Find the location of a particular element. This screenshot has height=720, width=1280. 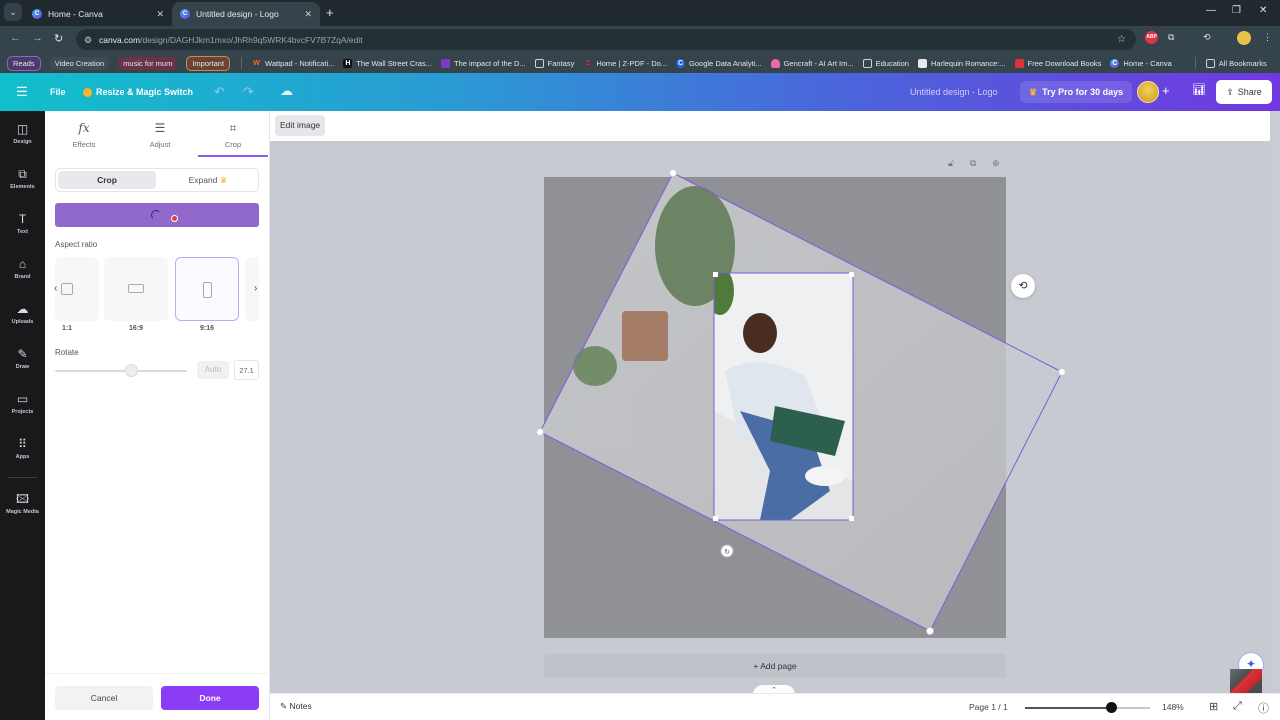

crop-mode-button: Crop is located at coordinates (107, 180).